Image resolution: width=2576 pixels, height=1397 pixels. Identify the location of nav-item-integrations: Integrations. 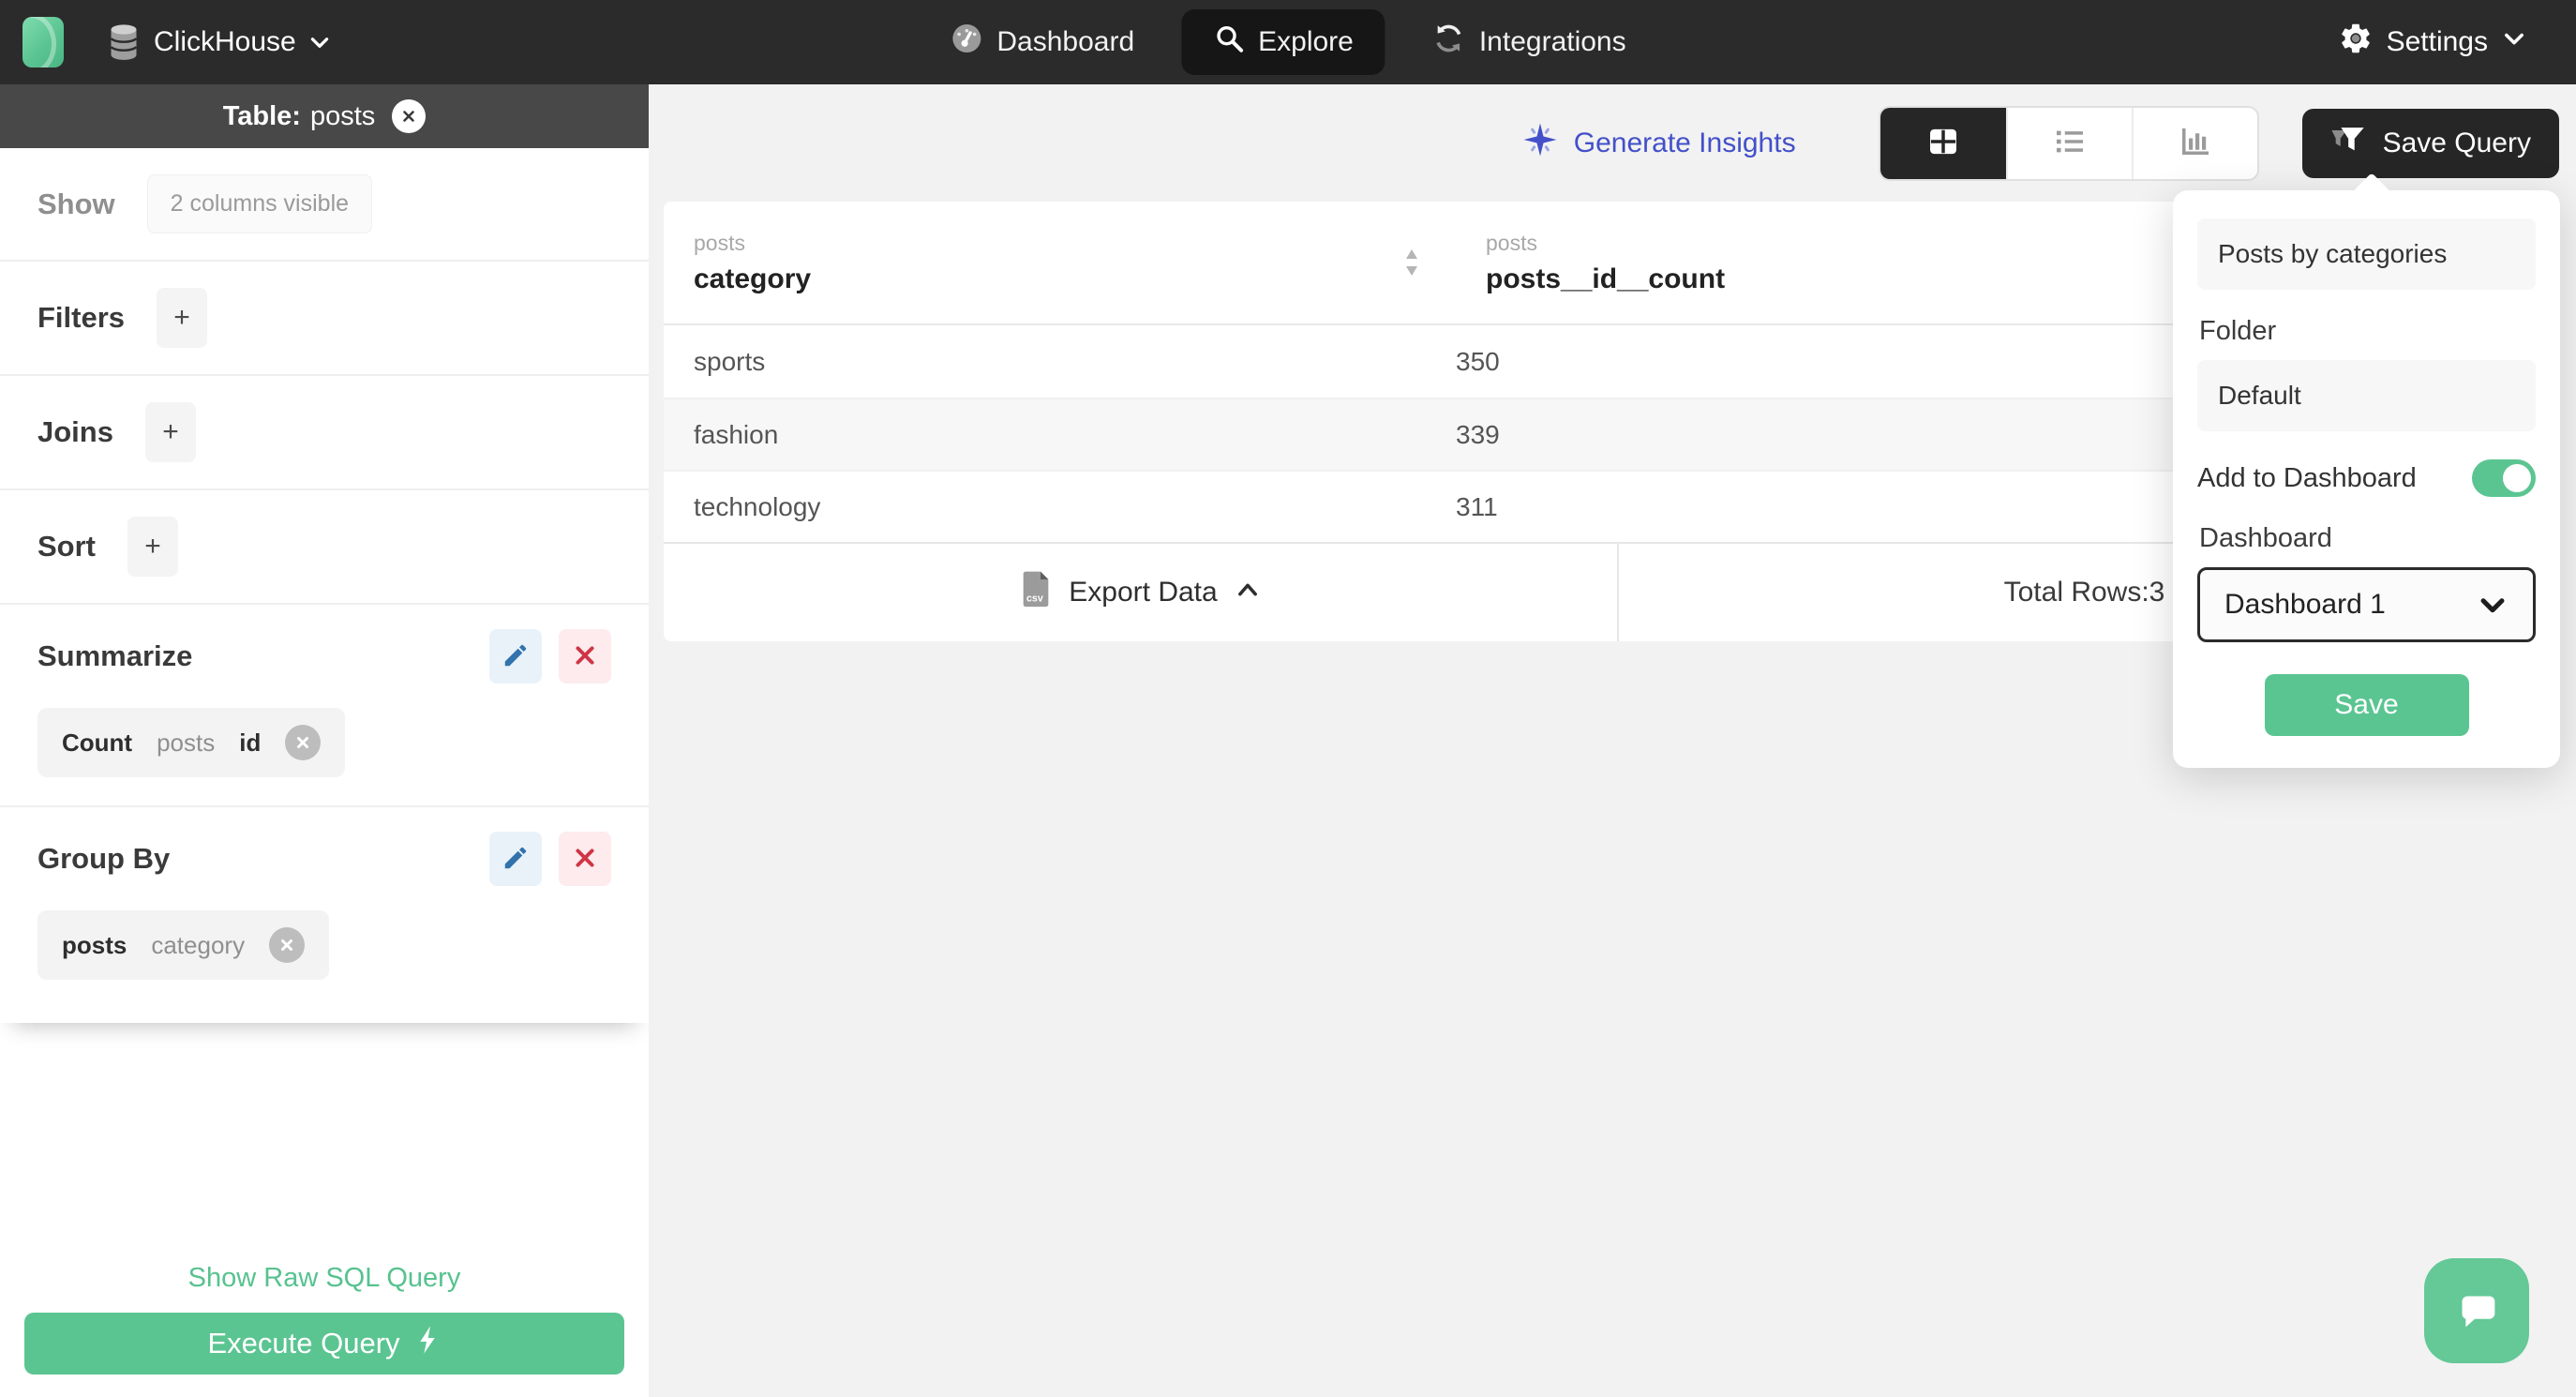
(1529, 42).